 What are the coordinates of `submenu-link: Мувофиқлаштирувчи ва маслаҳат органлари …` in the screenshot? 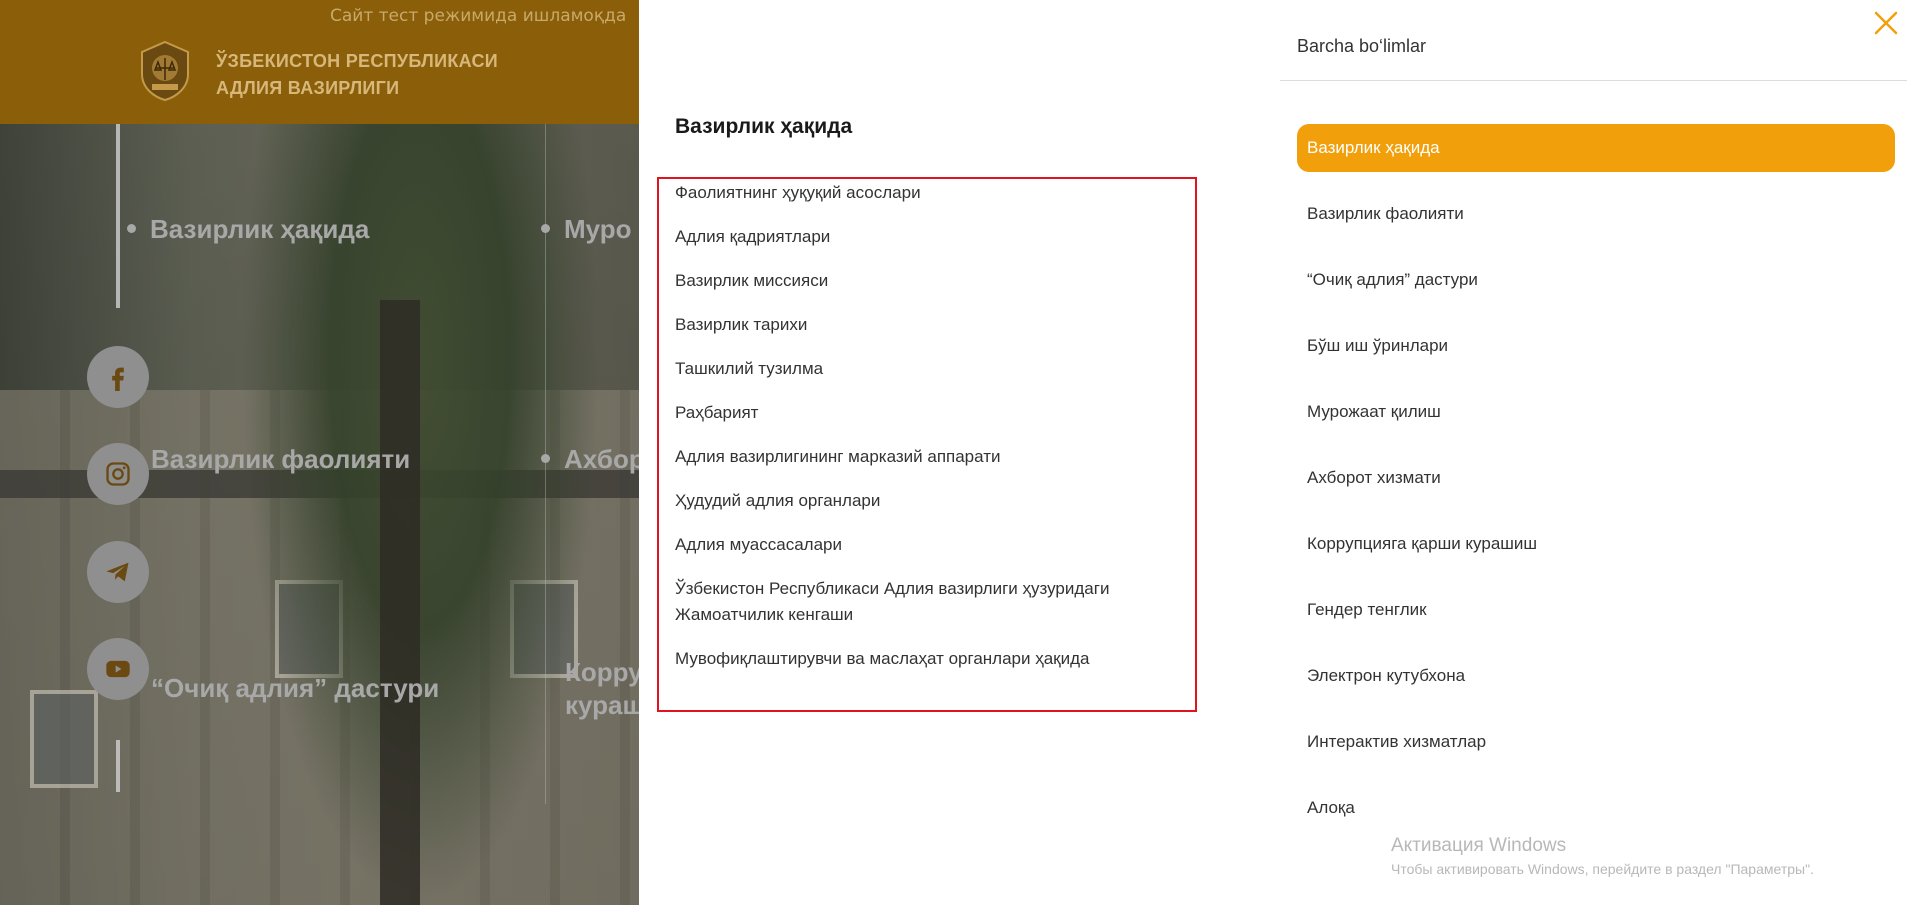 It's located at (935, 659).